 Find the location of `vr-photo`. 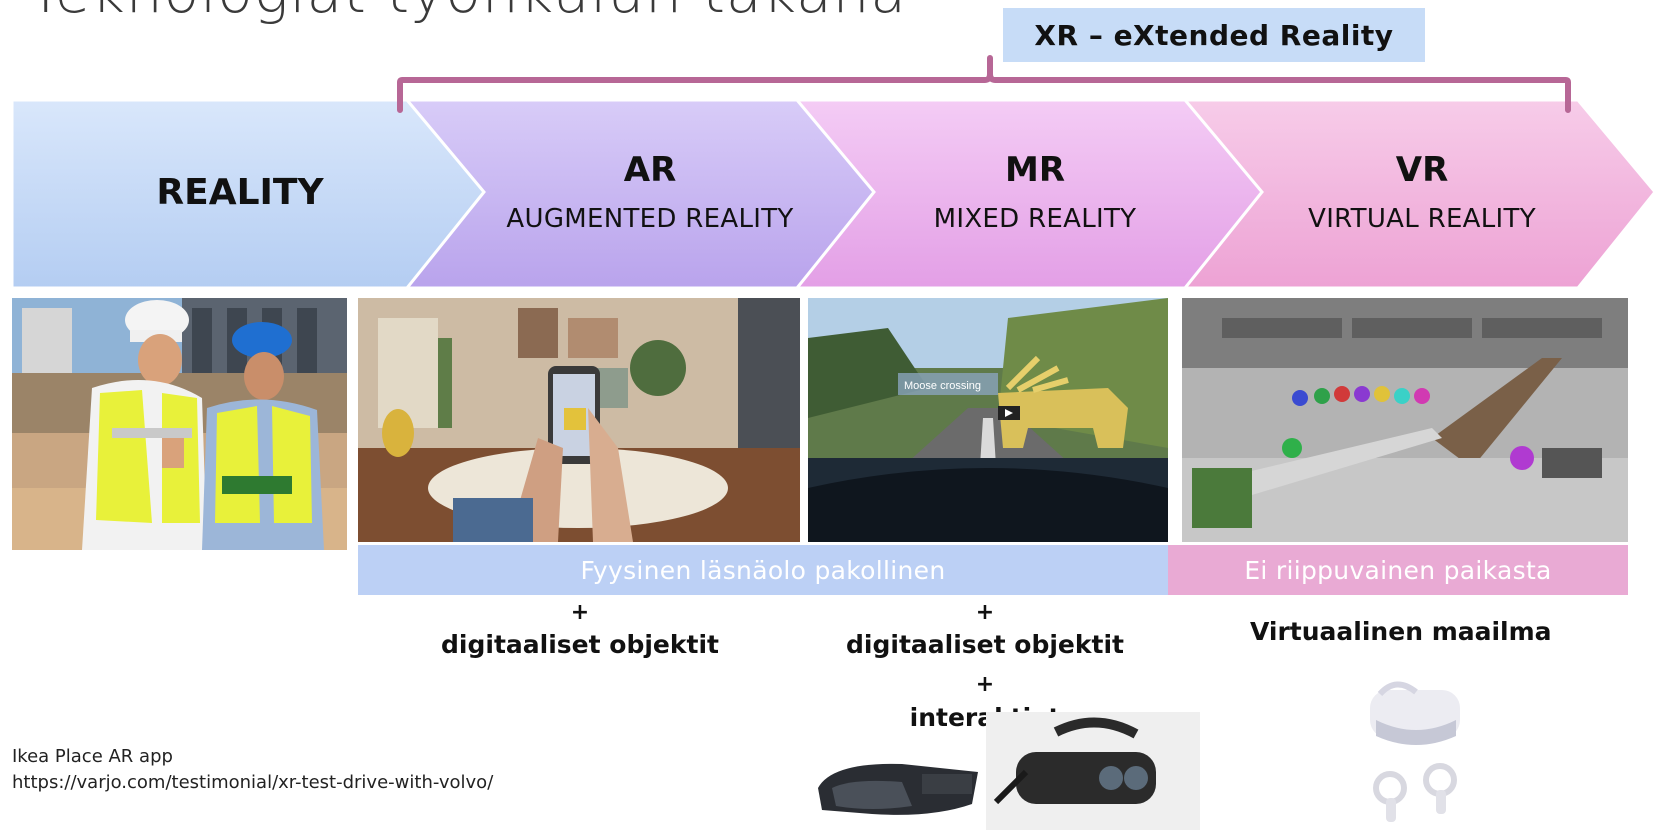

vr-photo is located at coordinates (1405, 420).